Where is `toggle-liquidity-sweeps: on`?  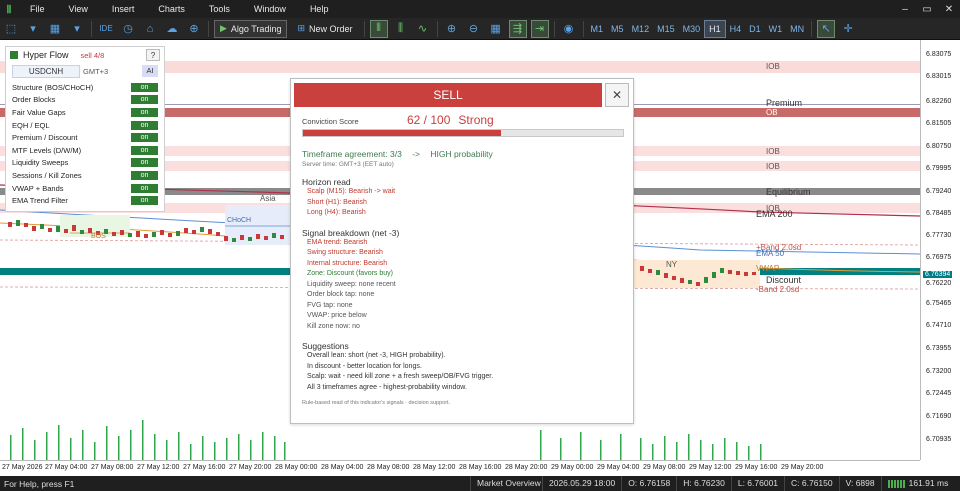 toggle-liquidity-sweeps: on is located at coordinates (144, 163).